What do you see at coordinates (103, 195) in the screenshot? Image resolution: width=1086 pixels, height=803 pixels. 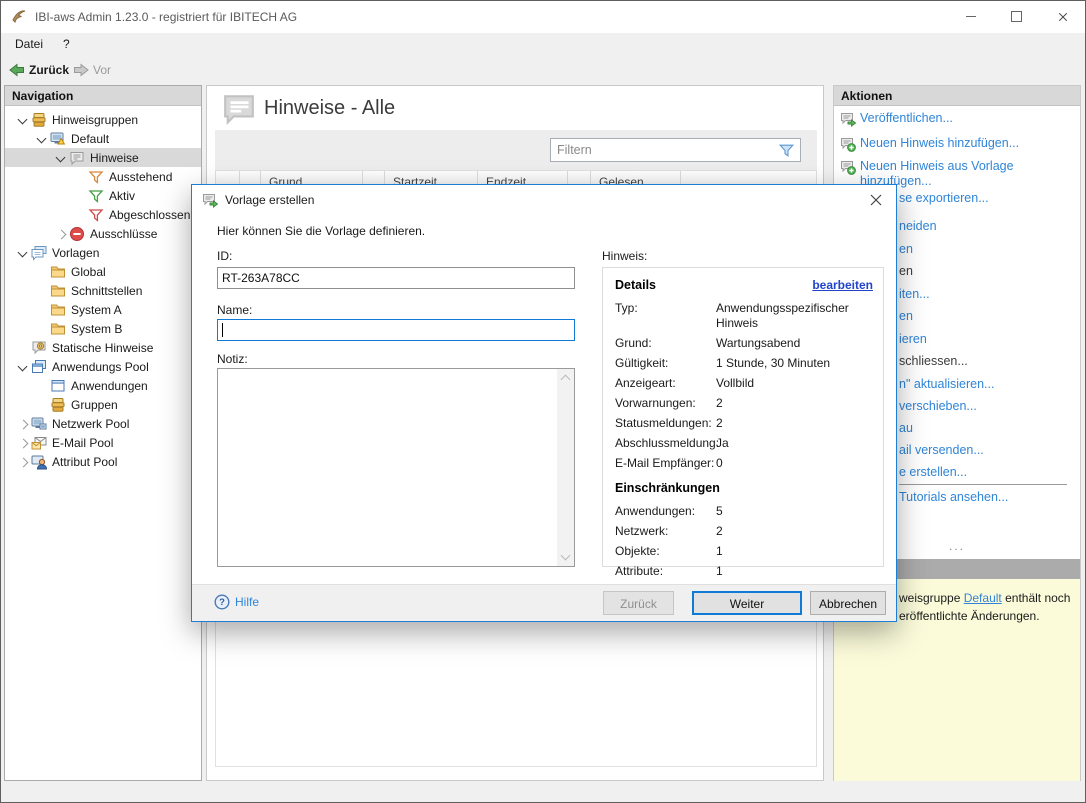 I see `tree-item-aktiv: Aktiv` at bounding box center [103, 195].